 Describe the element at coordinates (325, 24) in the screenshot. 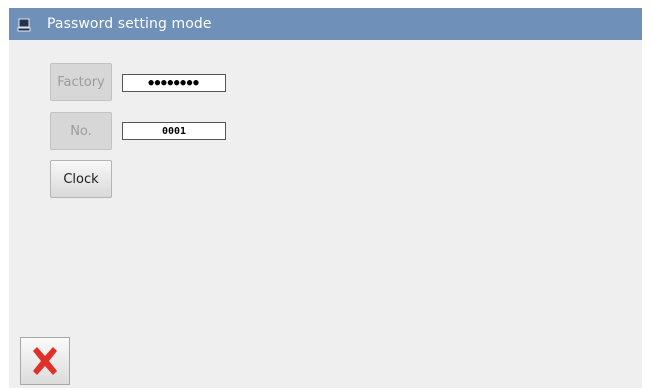

I see `title-bar: Password setting mode` at that location.